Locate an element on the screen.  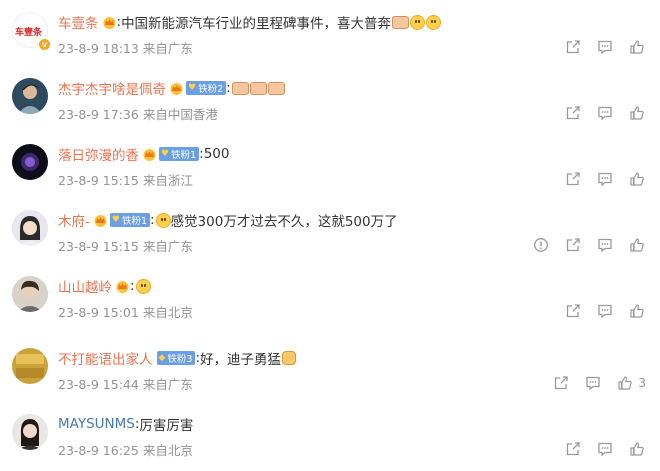
fan-badge-label: 铁粉2 is located at coordinates (211, 89).